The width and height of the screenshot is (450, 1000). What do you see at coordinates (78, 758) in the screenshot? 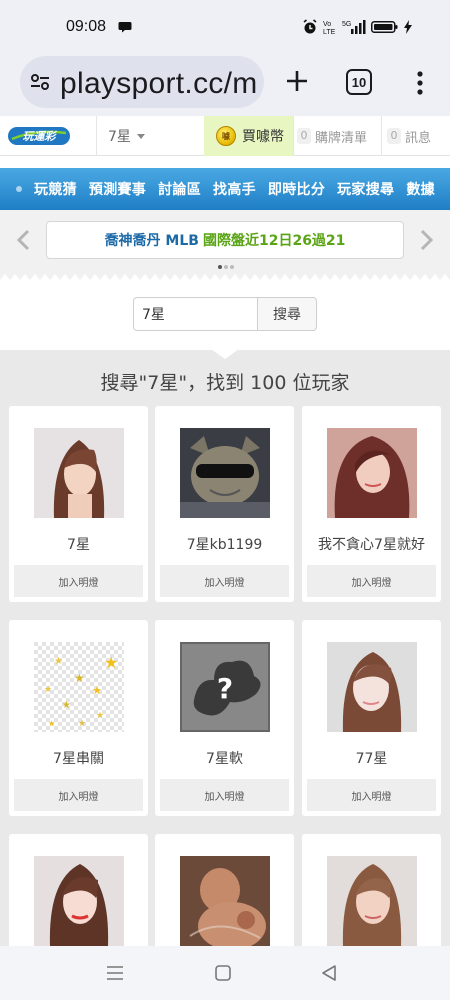
I see `player-name: 7星串關` at bounding box center [78, 758].